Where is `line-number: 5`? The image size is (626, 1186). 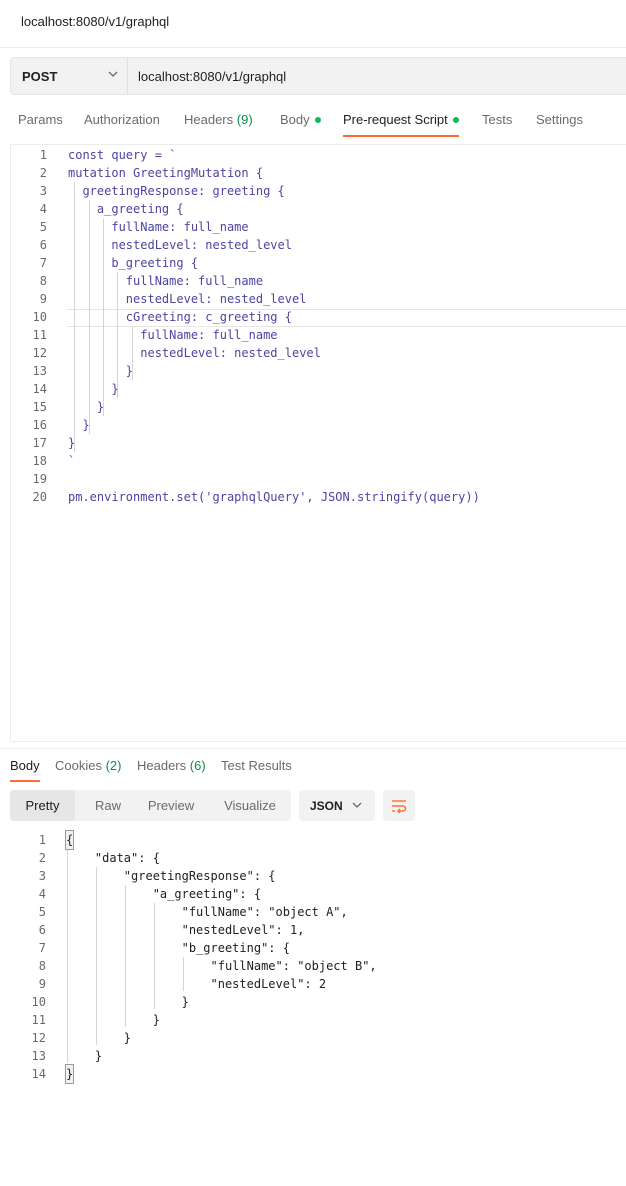
line-number: 5 is located at coordinates (42, 912).